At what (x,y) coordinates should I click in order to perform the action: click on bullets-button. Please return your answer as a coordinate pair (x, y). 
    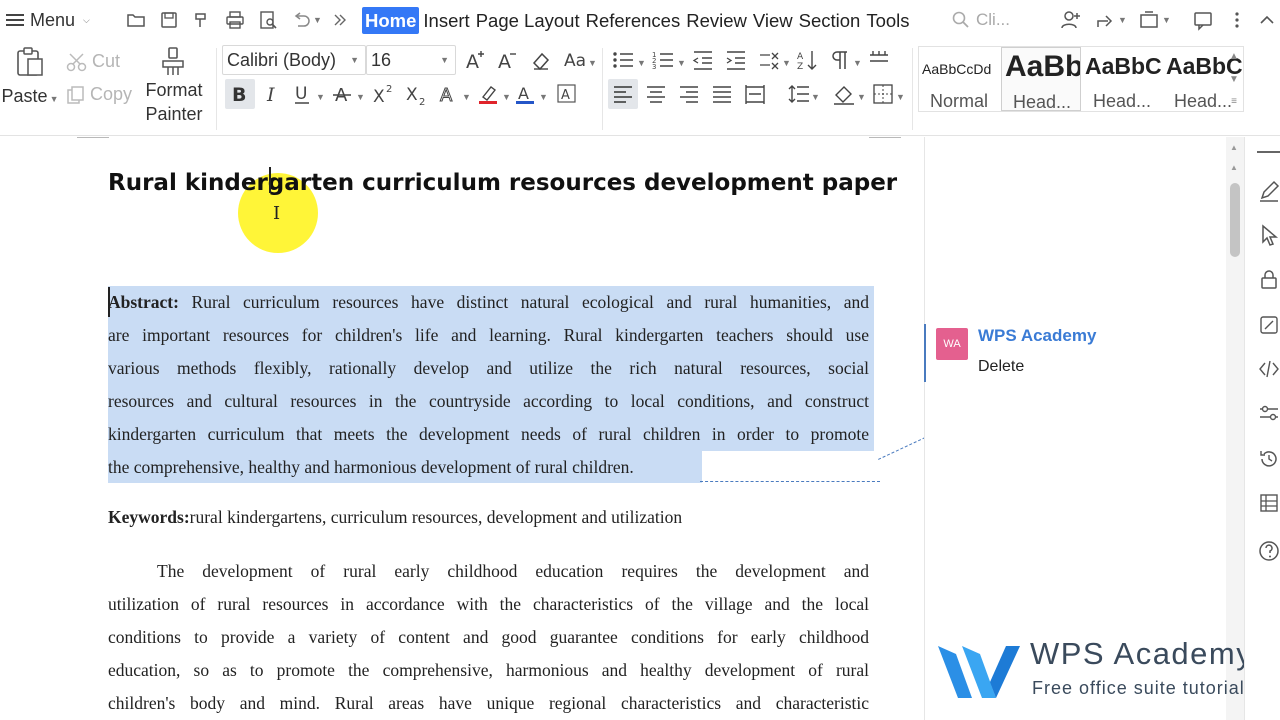
    Looking at the image, I should click on (623, 60).